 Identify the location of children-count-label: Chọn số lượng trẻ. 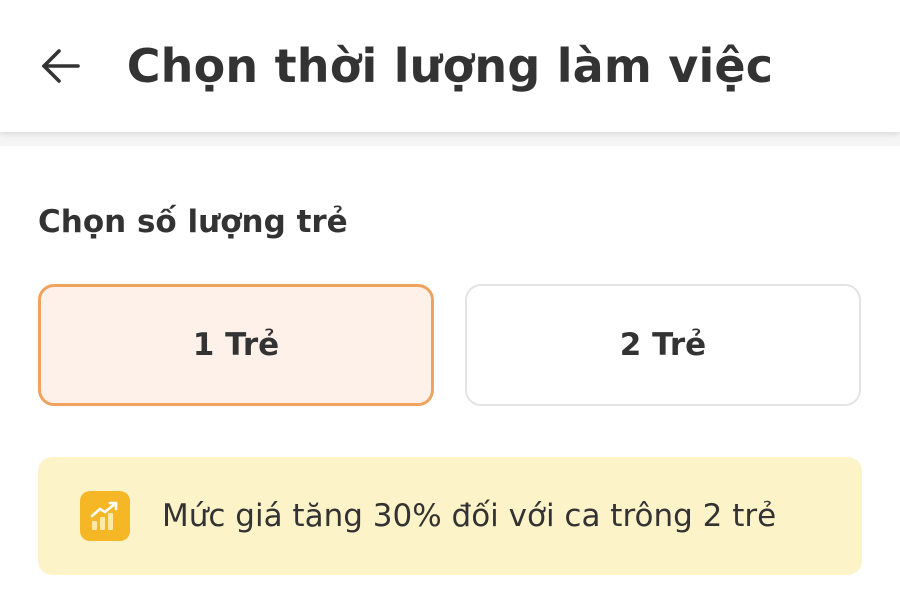
(193, 222).